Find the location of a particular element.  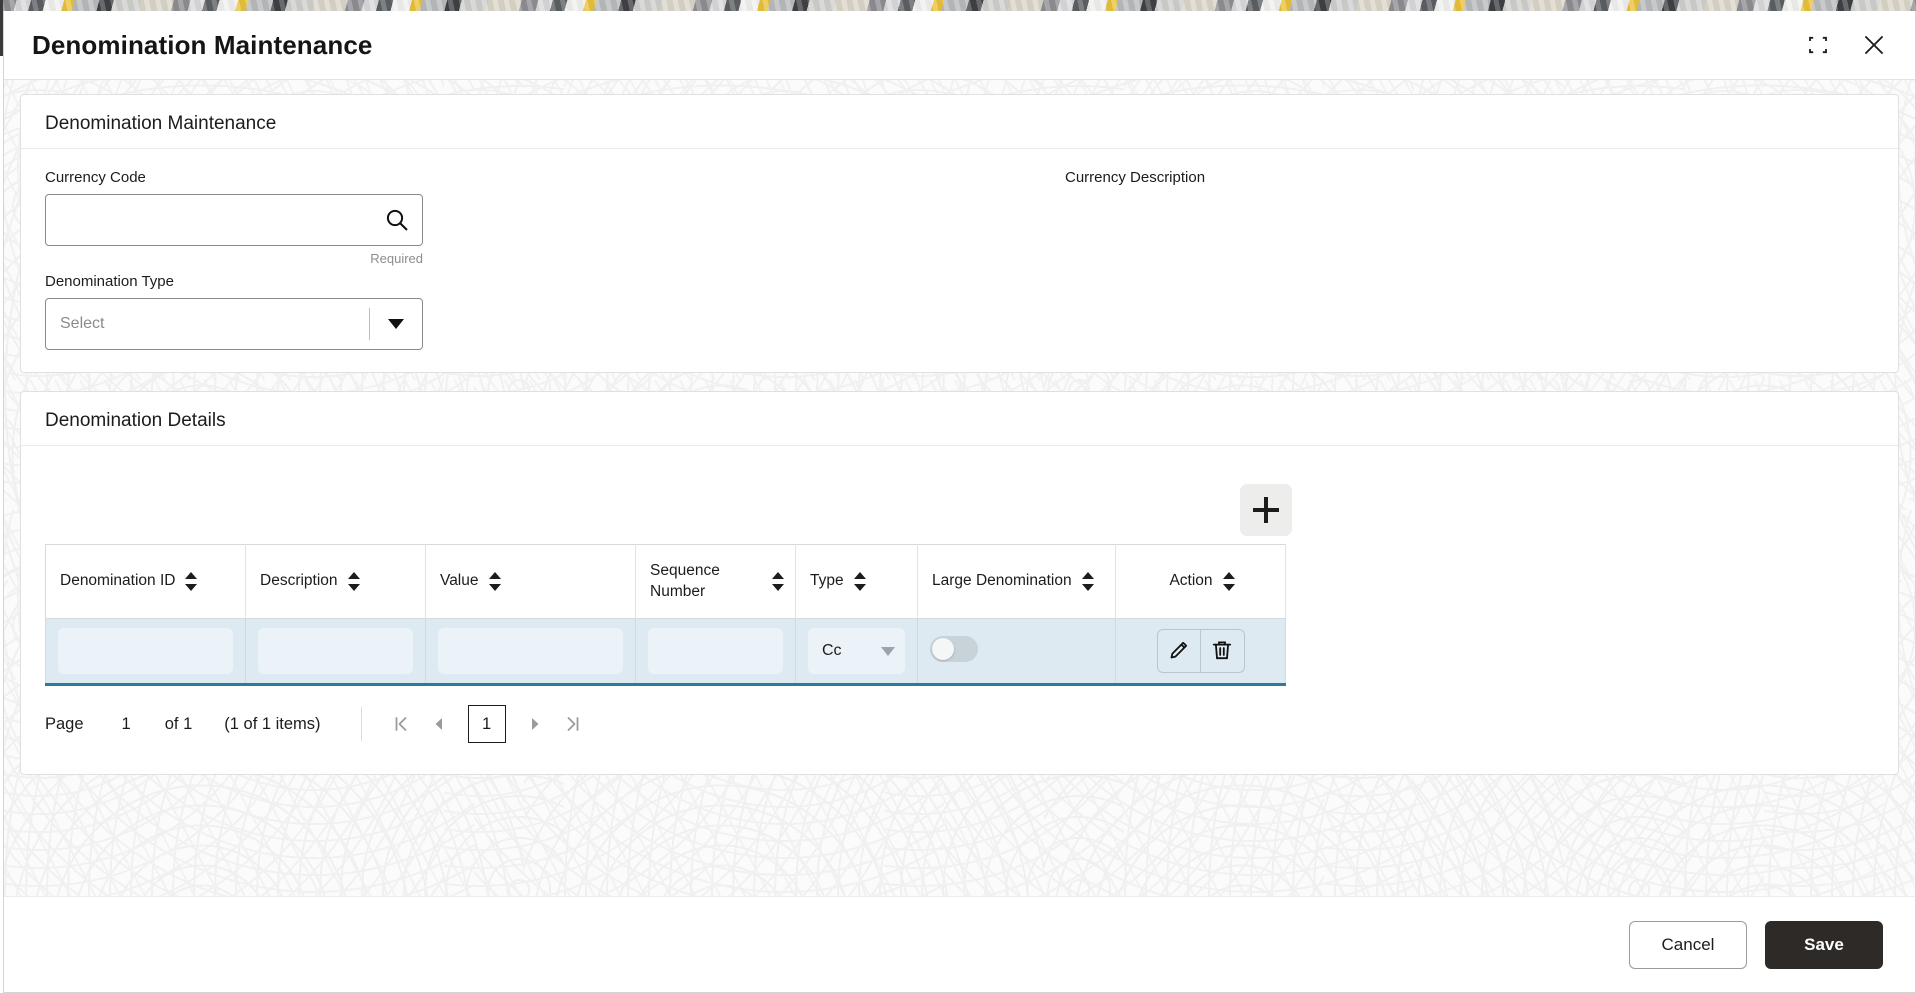

last-page-icon is located at coordinates (573, 724).